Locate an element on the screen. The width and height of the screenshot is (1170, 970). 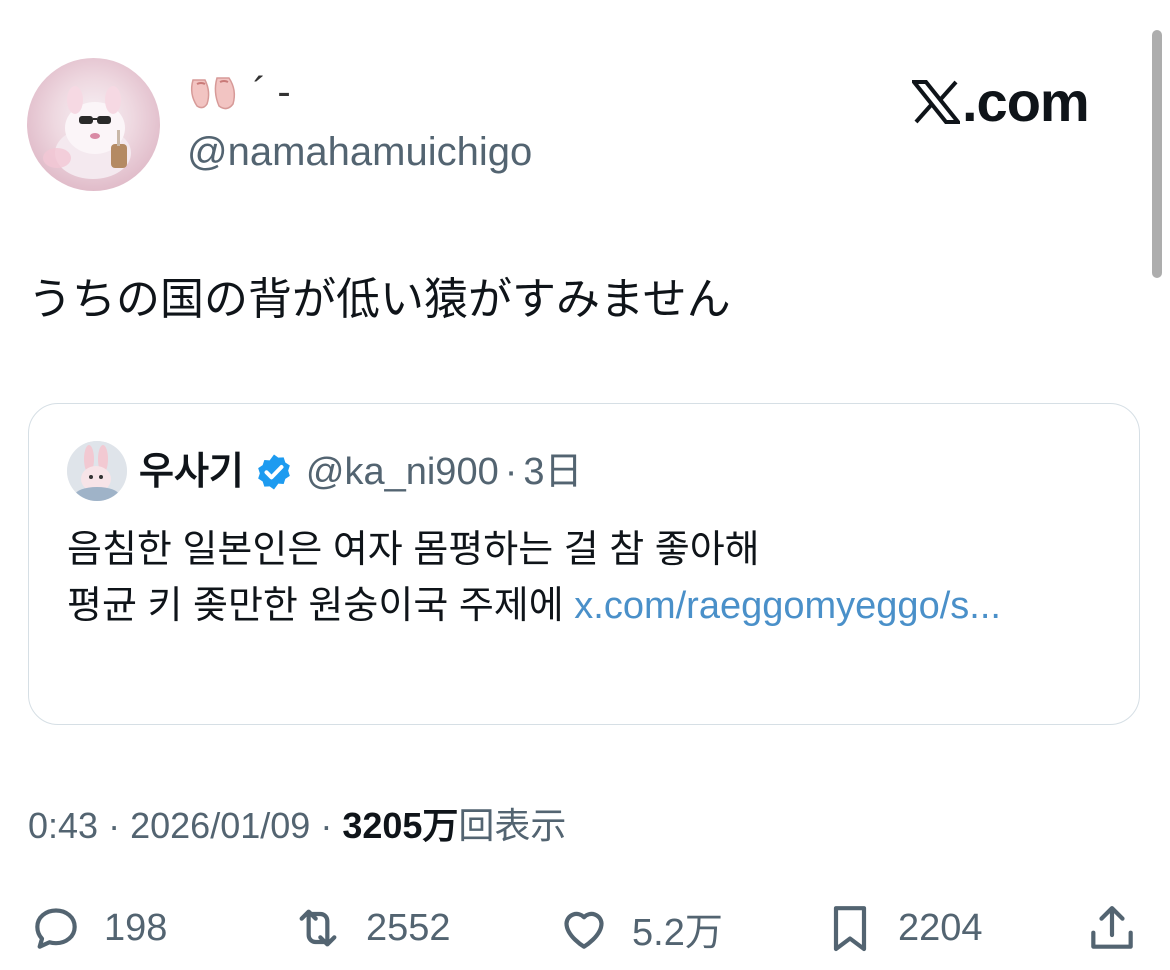
heart-icon is located at coordinates (584, 930).